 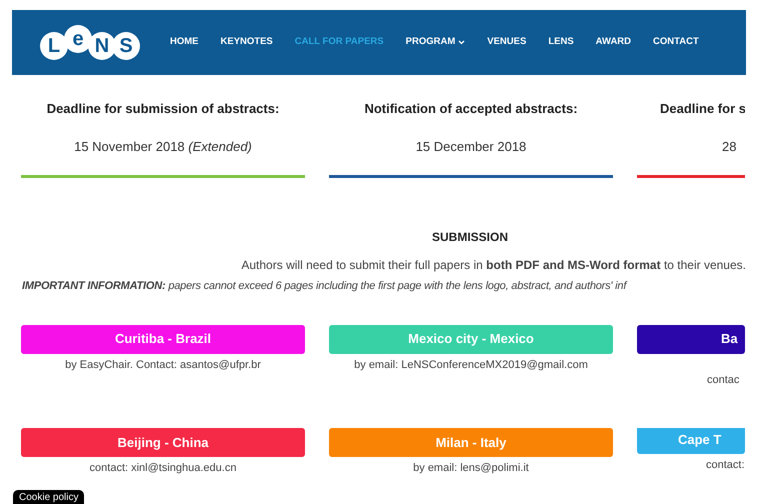 What do you see at coordinates (702, 109) in the screenshot?
I see `deadline-title: Deadline for s` at bounding box center [702, 109].